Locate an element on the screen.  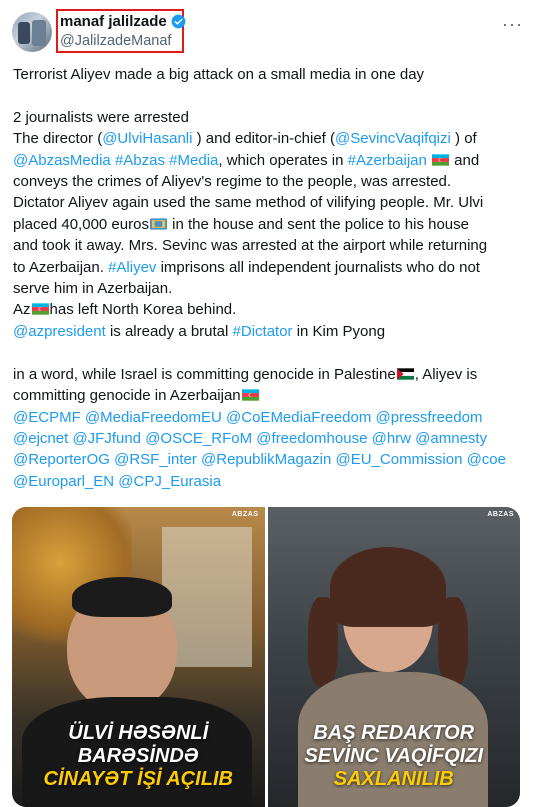
mention-link: @OSCE_RFoM is located at coordinates (198, 438).